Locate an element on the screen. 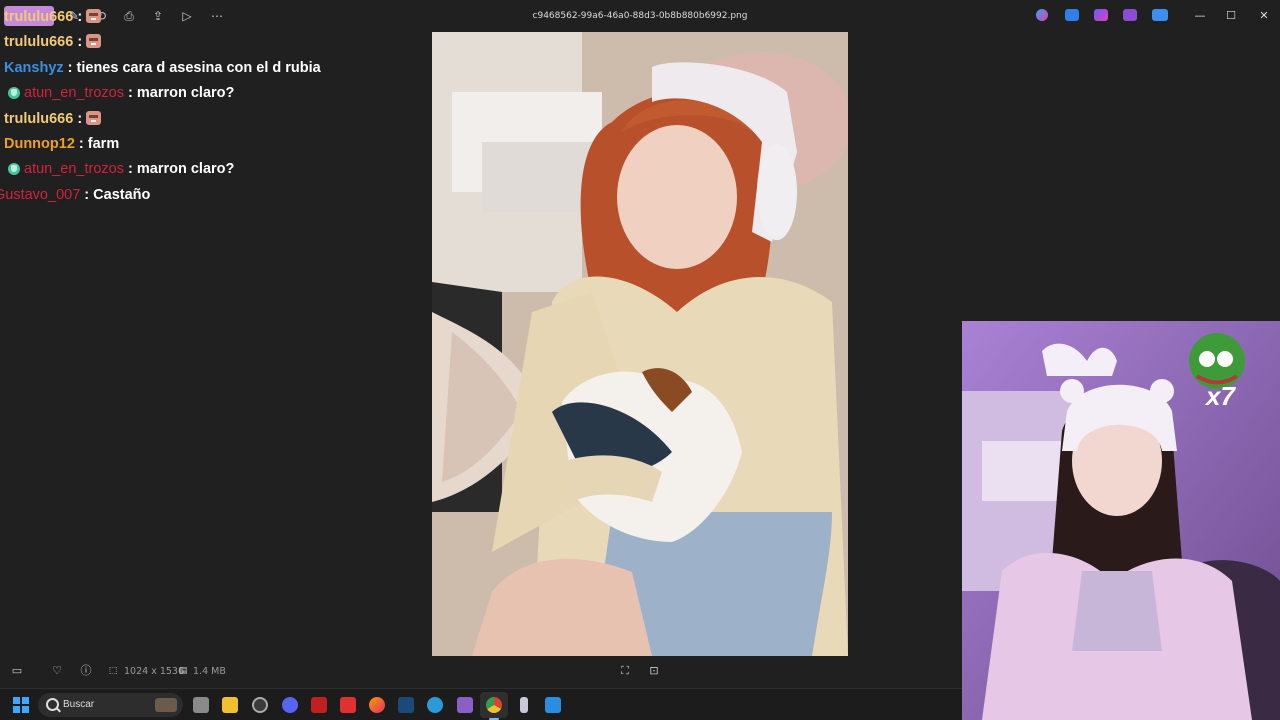 The width and height of the screenshot is (1280, 720). taskbar: Buscar is located at coordinates (481, 704).